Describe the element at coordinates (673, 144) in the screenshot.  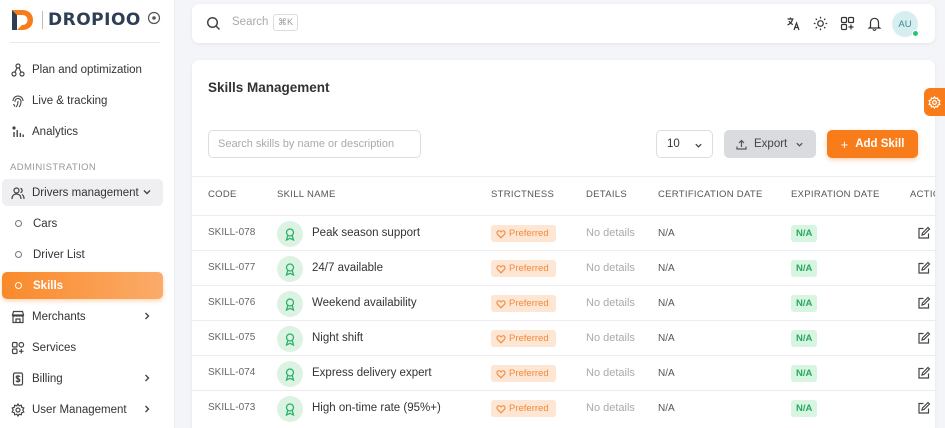
I see `page-size-value: 10` at that location.